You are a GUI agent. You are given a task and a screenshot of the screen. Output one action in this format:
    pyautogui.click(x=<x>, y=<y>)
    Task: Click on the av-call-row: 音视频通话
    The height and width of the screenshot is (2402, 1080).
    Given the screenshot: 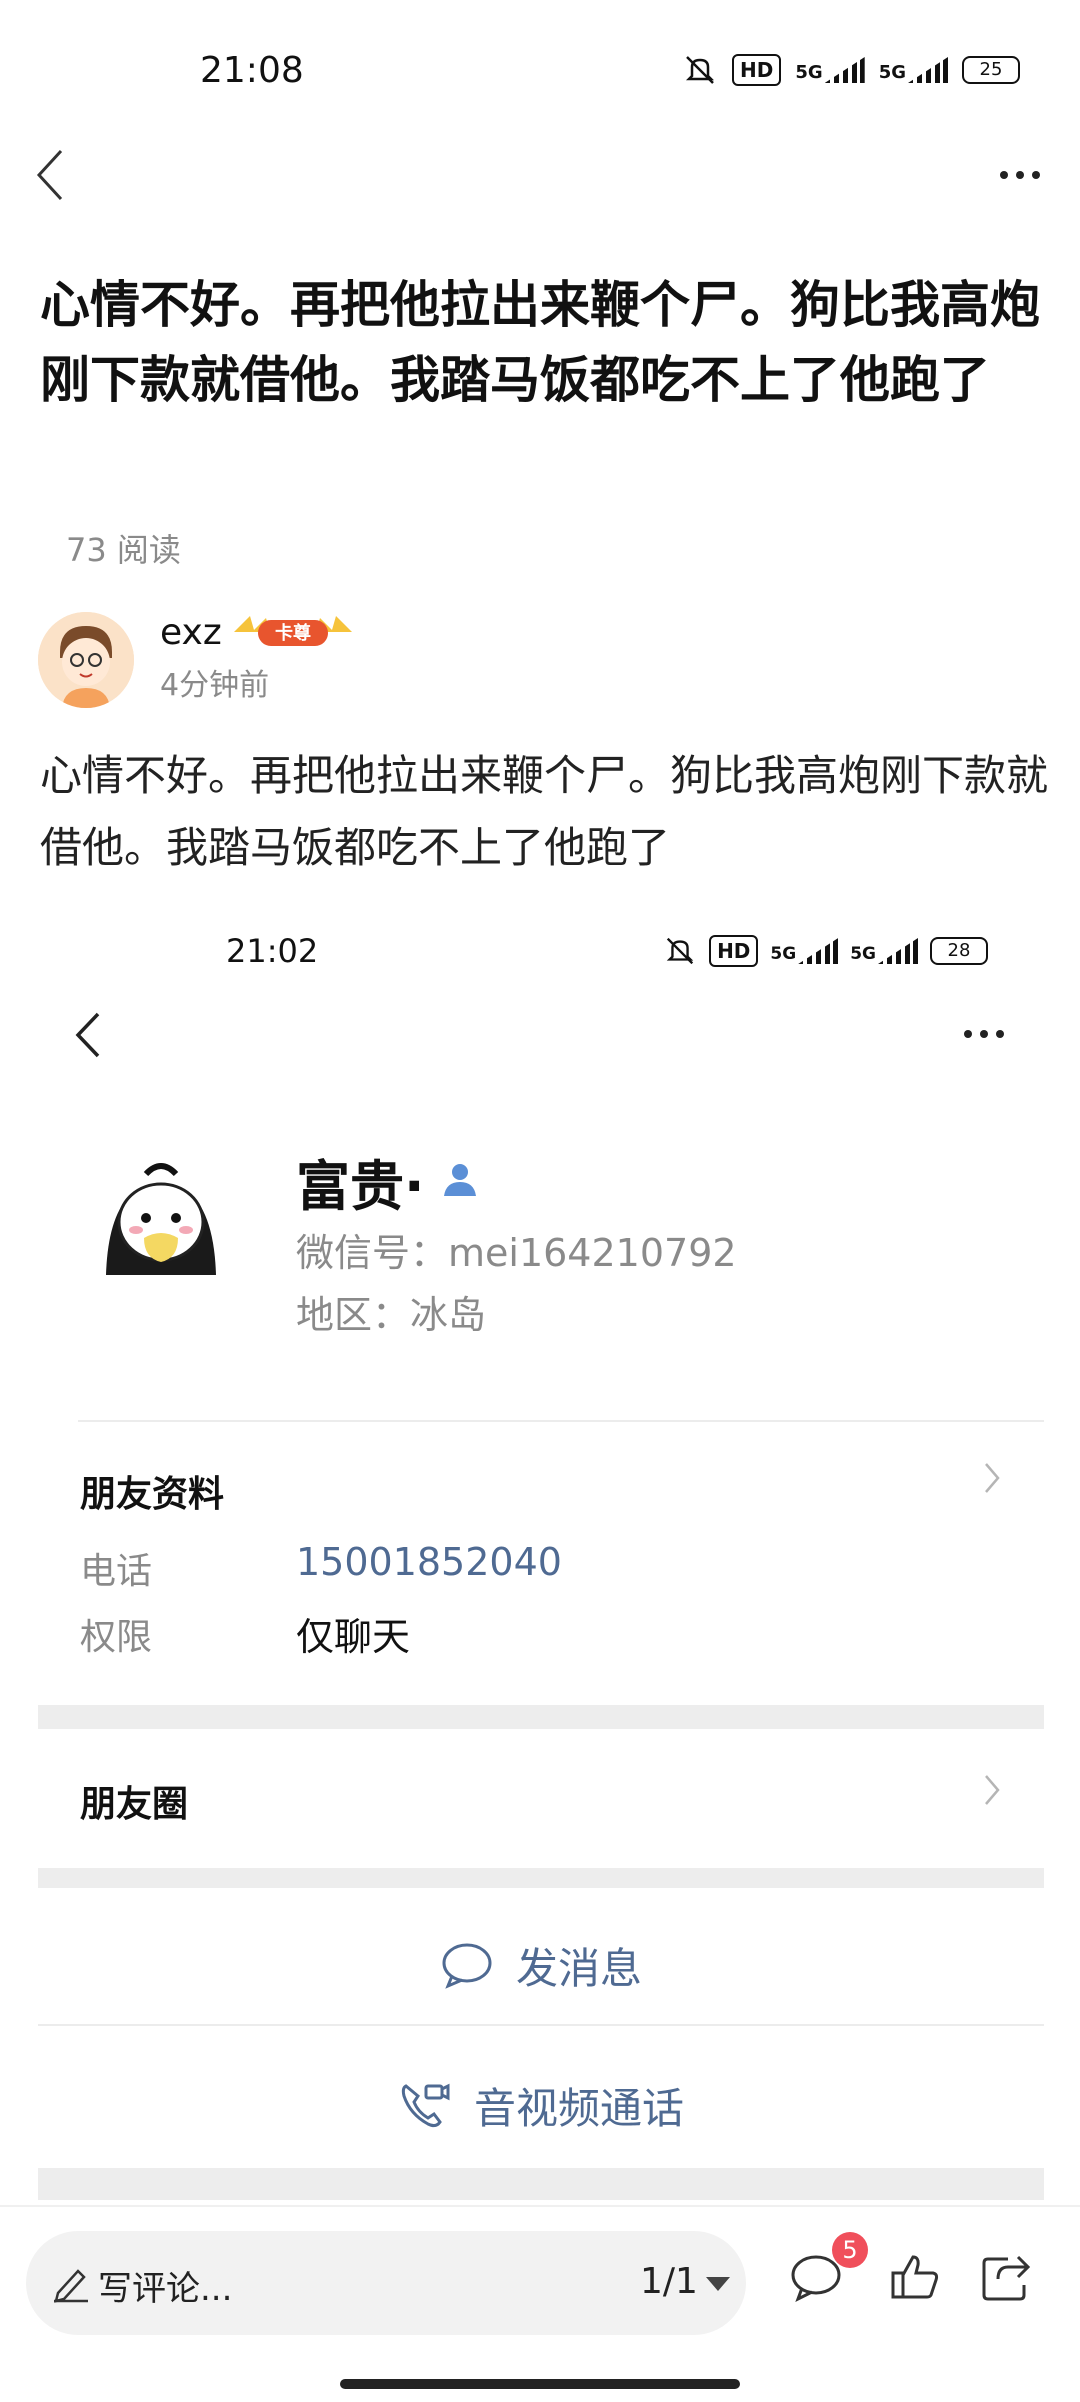 What is the action you would take?
    pyautogui.click(x=541, y=2105)
    